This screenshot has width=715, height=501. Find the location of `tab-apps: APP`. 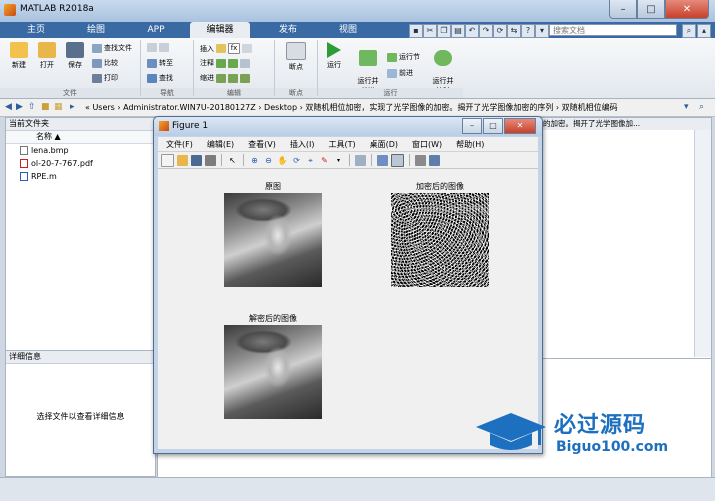

tab-apps: APP is located at coordinates (156, 30).